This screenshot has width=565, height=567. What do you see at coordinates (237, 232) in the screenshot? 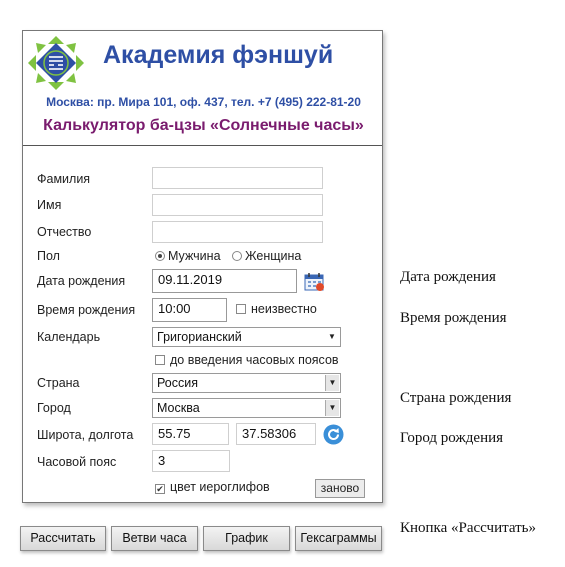
I see `patronymic-input` at bounding box center [237, 232].